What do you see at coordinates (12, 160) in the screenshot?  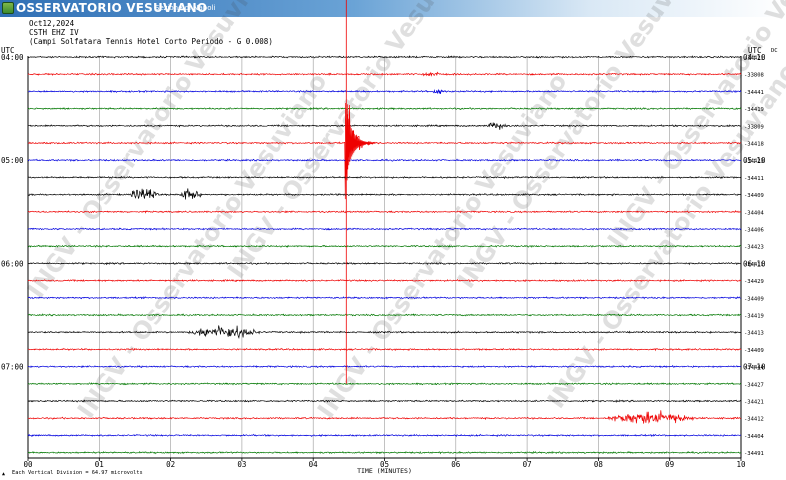 I see `left-time-label: 05:00` at bounding box center [12, 160].